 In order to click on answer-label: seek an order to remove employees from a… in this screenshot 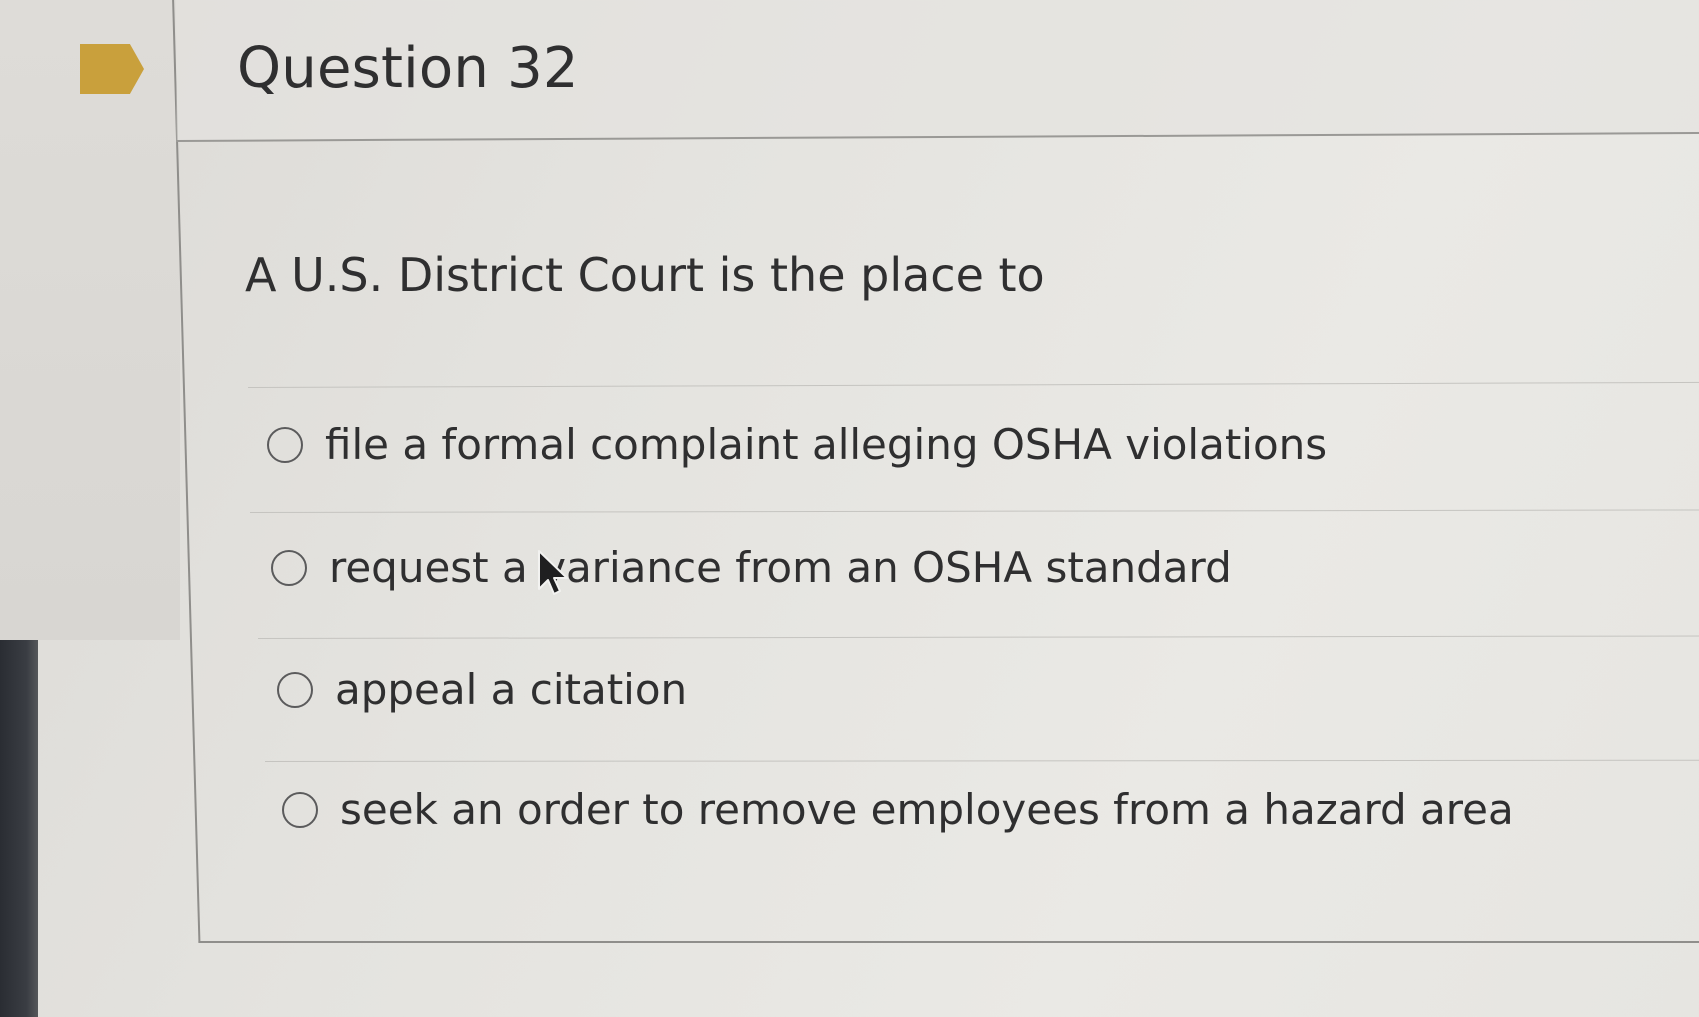, I will do `click(927, 809)`.